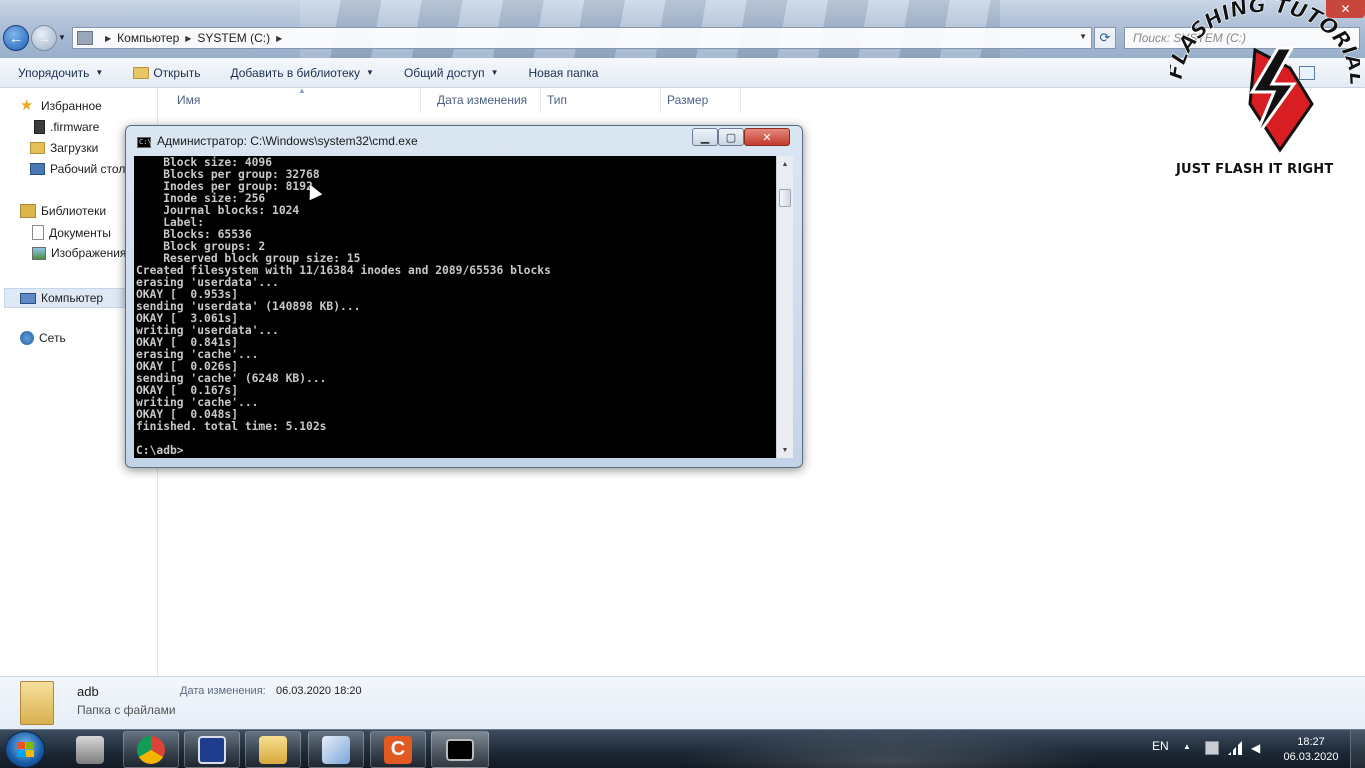  What do you see at coordinates (601, 100) in the screenshot?
I see `column-type: Тип` at bounding box center [601, 100].